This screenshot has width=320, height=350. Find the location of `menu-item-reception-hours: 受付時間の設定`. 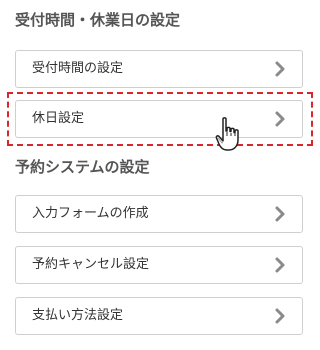

menu-item-reception-hours: 受付時間の設定 is located at coordinates (159, 69).